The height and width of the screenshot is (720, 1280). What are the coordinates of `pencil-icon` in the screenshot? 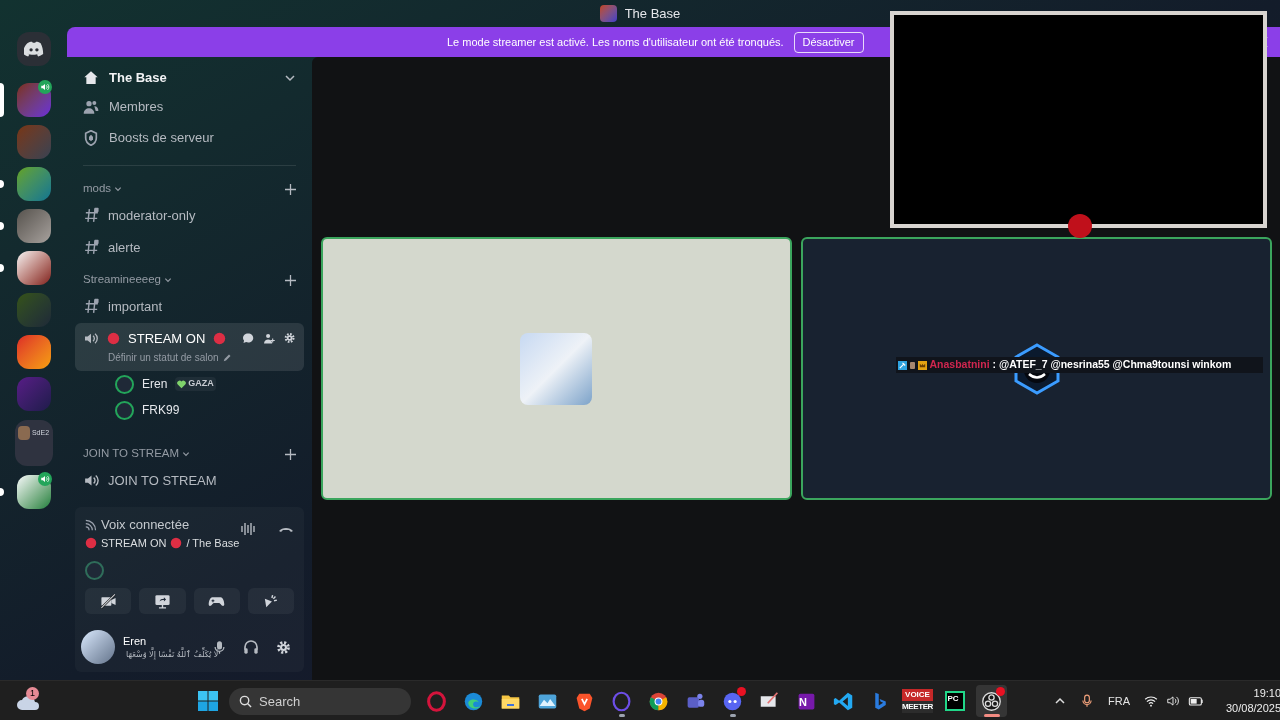 It's located at (227, 357).